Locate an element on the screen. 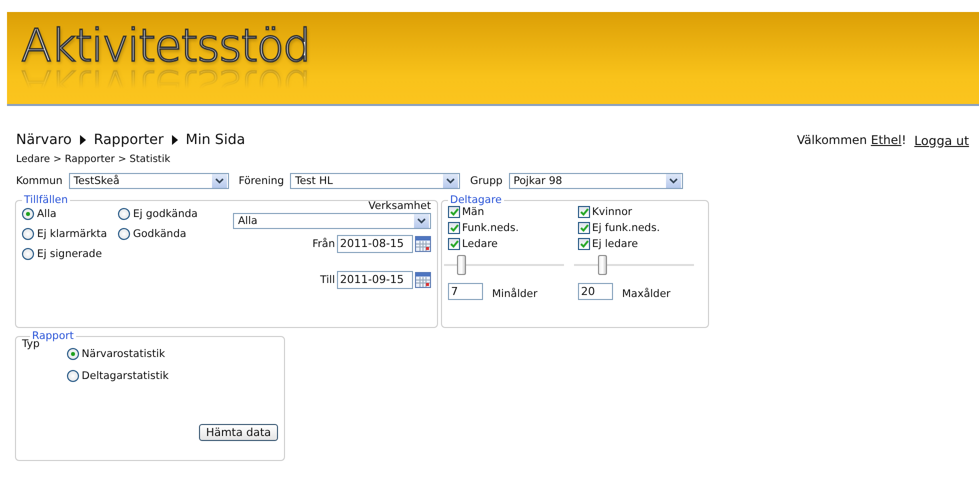 The image size is (979, 479). logout-link: Logga ut is located at coordinates (941, 140).